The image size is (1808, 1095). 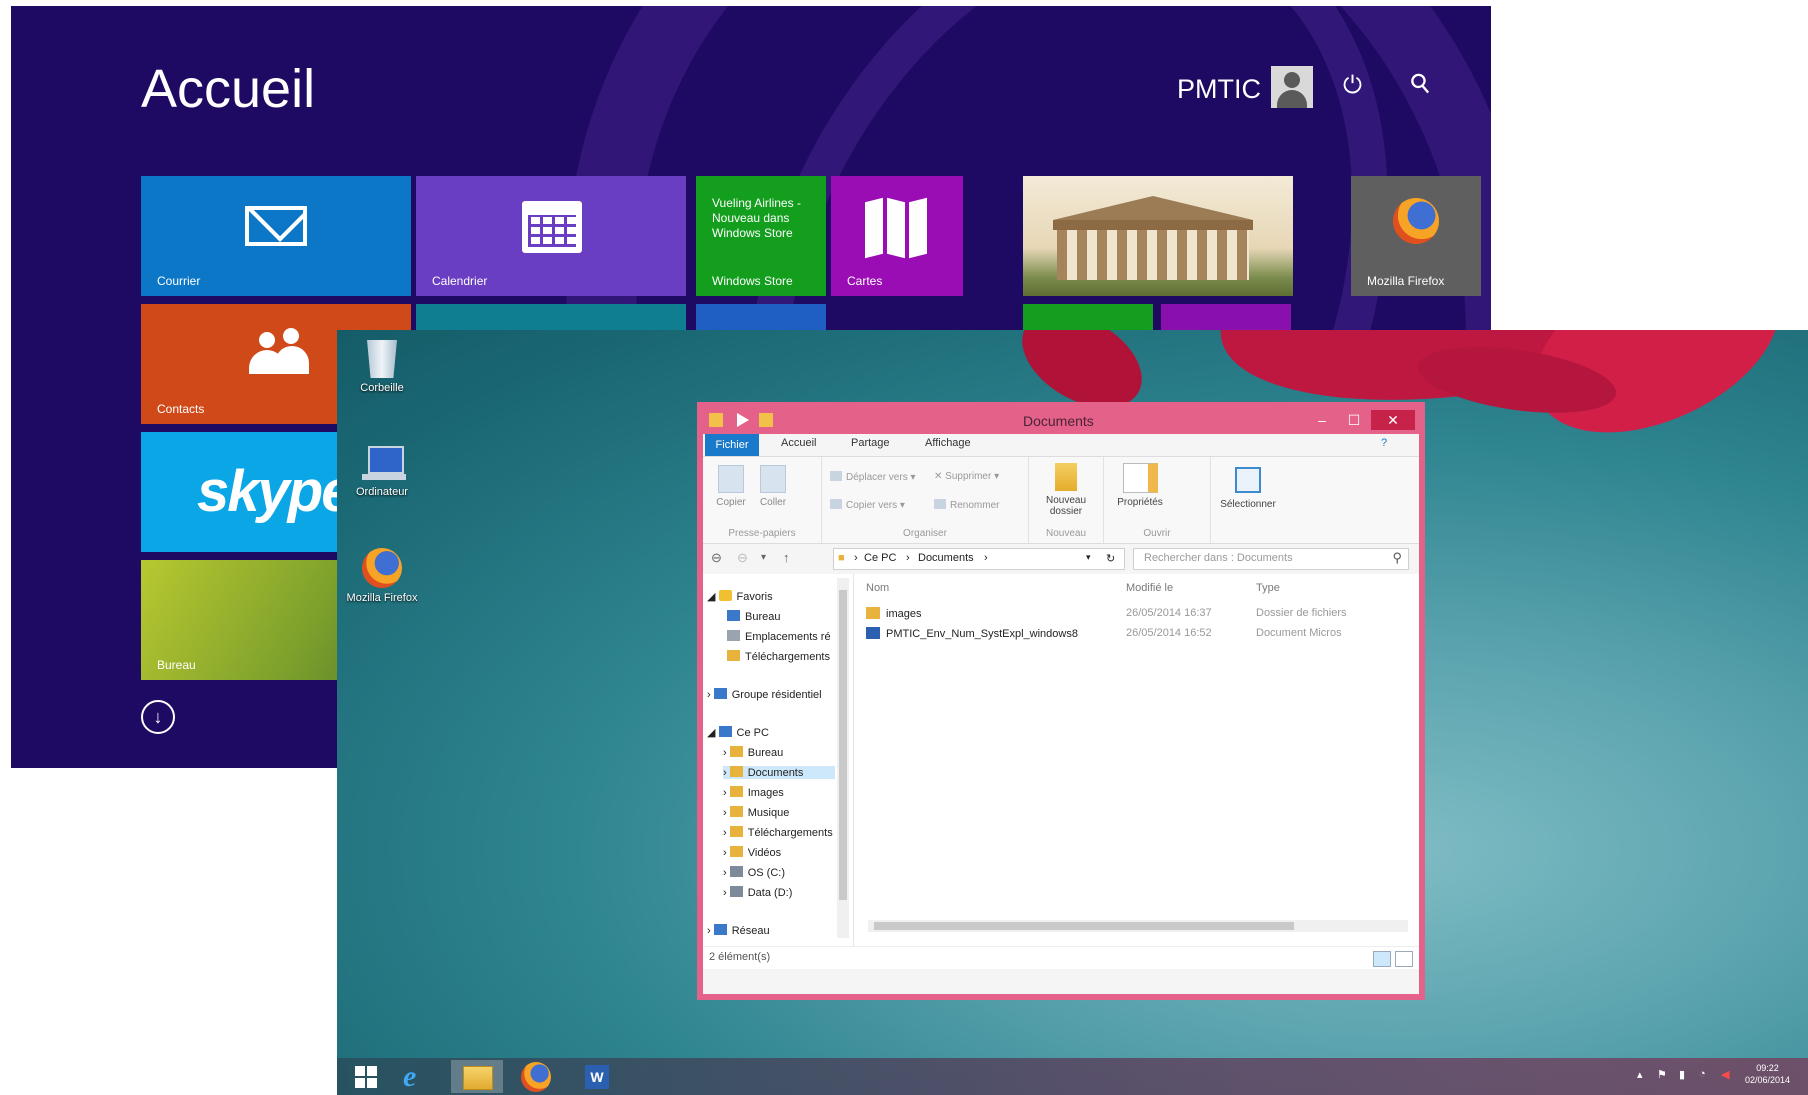 I want to click on tile-maps: Cartes, so click(x=897, y=236).